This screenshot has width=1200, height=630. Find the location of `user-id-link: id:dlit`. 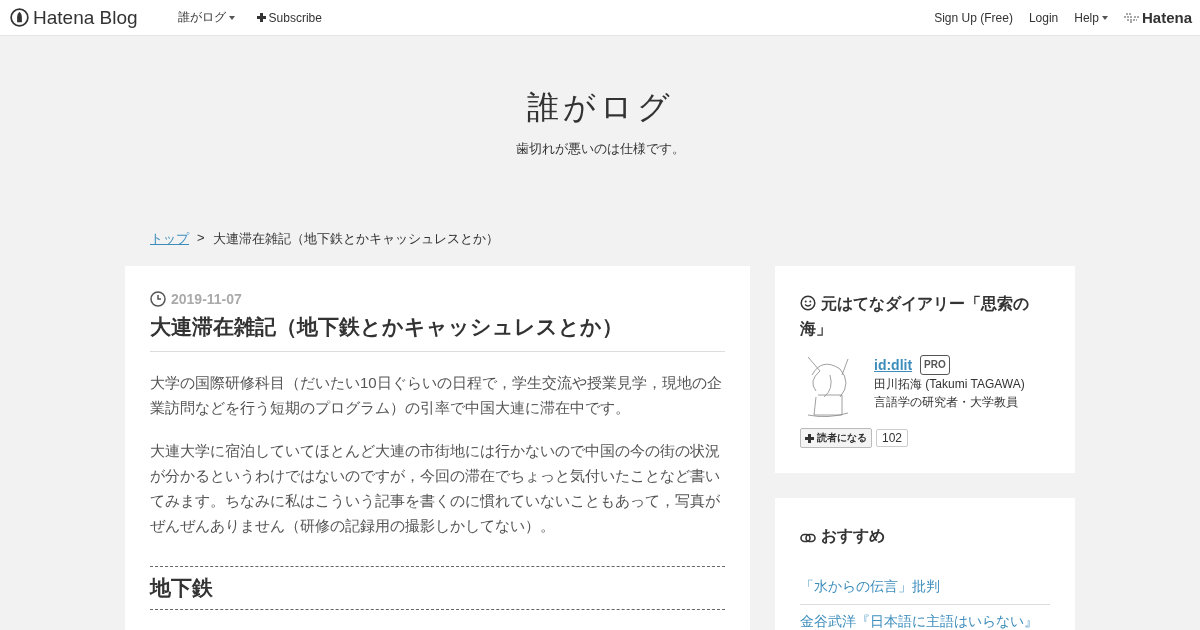

user-id-link: id:dlit is located at coordinates (893, 365).